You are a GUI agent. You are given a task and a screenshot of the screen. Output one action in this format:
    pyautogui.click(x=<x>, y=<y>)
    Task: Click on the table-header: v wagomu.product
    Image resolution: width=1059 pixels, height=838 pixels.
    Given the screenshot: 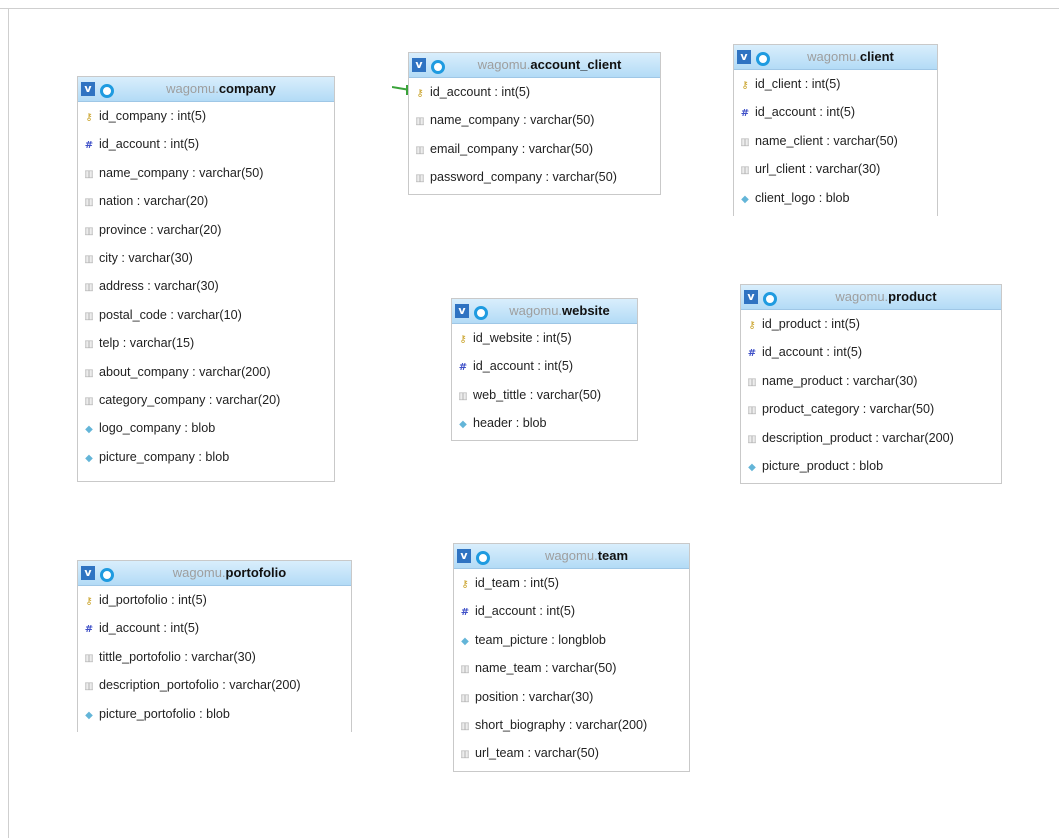 What is the action you would take?
    pyautogui.click(x=871, y=297)
    